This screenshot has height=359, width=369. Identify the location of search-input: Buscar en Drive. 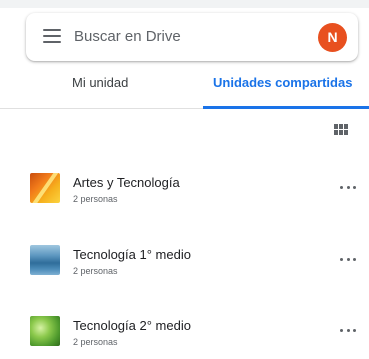
(127, 37).